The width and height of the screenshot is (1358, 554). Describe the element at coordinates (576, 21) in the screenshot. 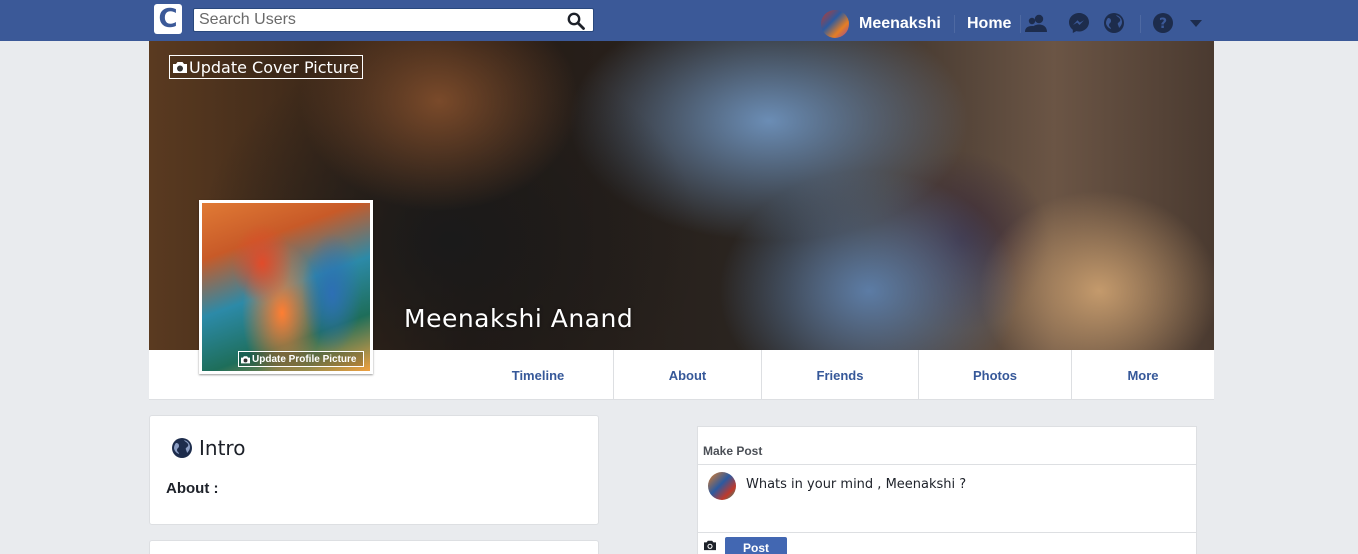

I see `search-icon` at that location.